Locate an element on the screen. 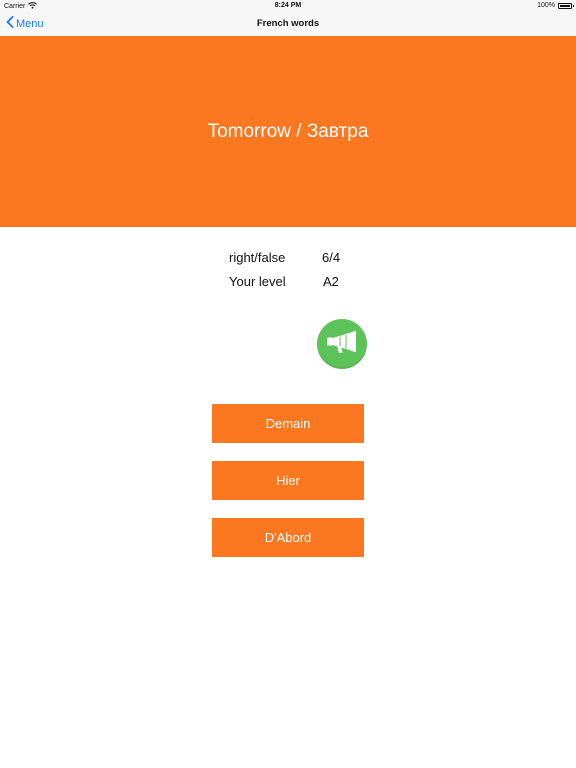 The image size is (576, 768). speak-button is located at coordinates (342, 344).